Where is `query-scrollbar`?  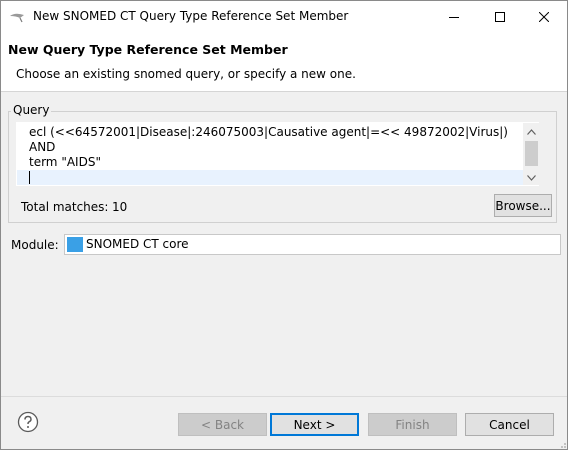
query-scrollbar is located at coordinates (531, 154).